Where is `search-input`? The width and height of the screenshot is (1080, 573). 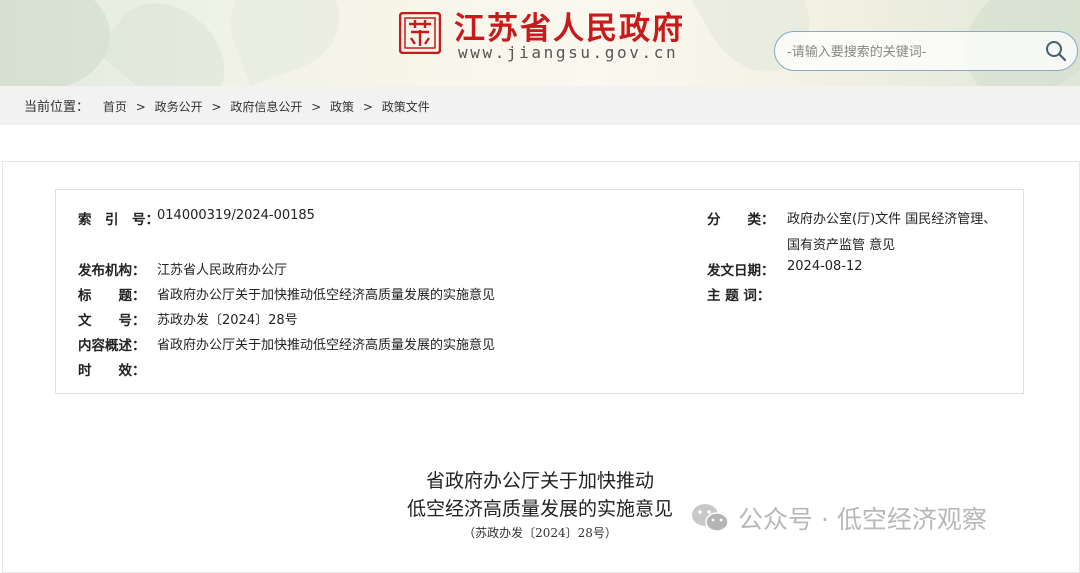
search-input is located at coordinates (912, 52).